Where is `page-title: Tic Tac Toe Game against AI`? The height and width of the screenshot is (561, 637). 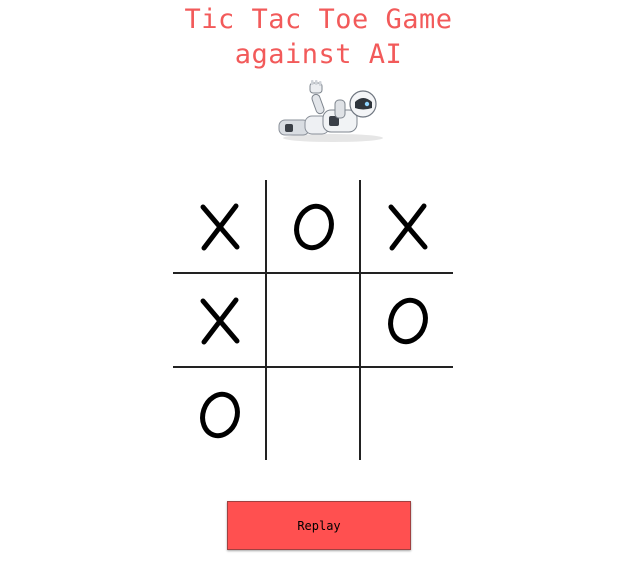 page-title: Tic Tac Toe Game against AI is located at coordinates (318, 37).